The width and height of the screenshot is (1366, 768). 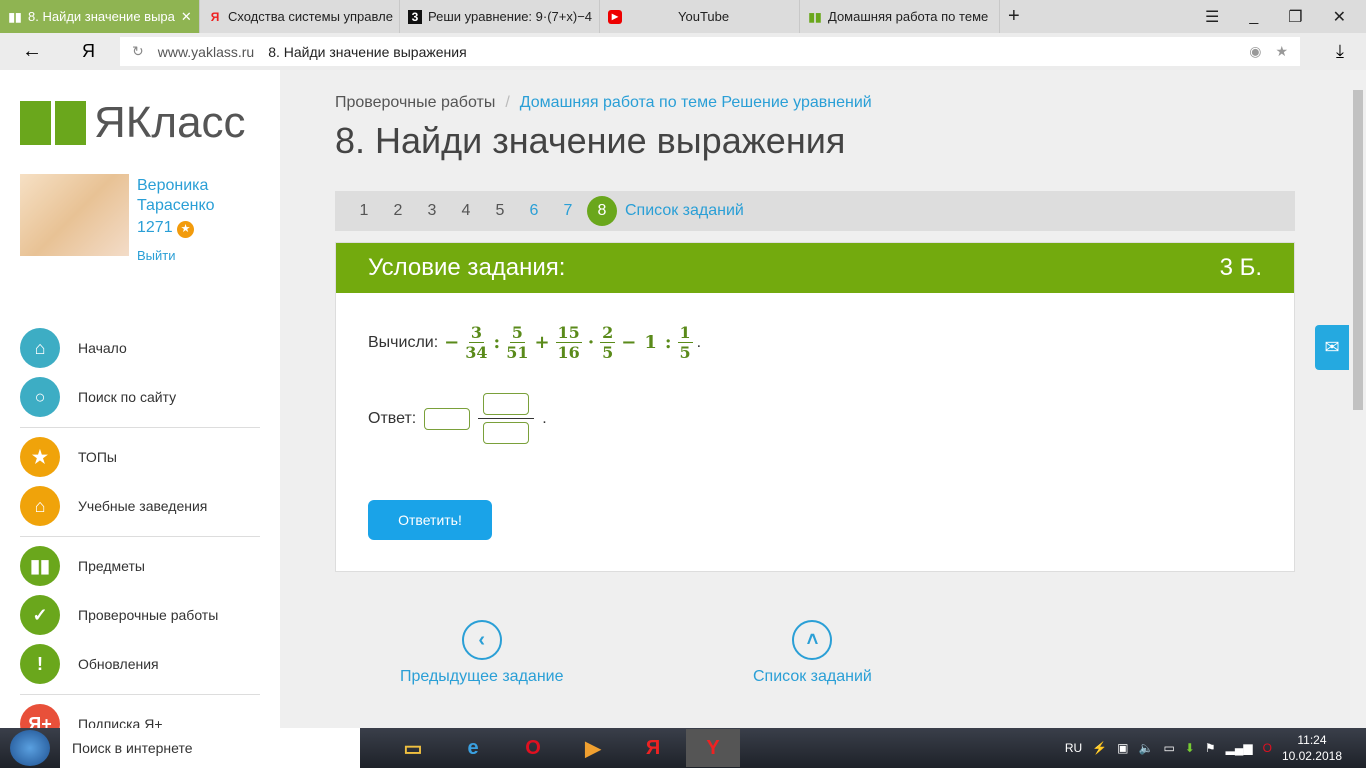 What do you see at coordinates (40, 566) in the screenshot?
I see `book-icon: ▮▮` at bounding box center [40, 566].